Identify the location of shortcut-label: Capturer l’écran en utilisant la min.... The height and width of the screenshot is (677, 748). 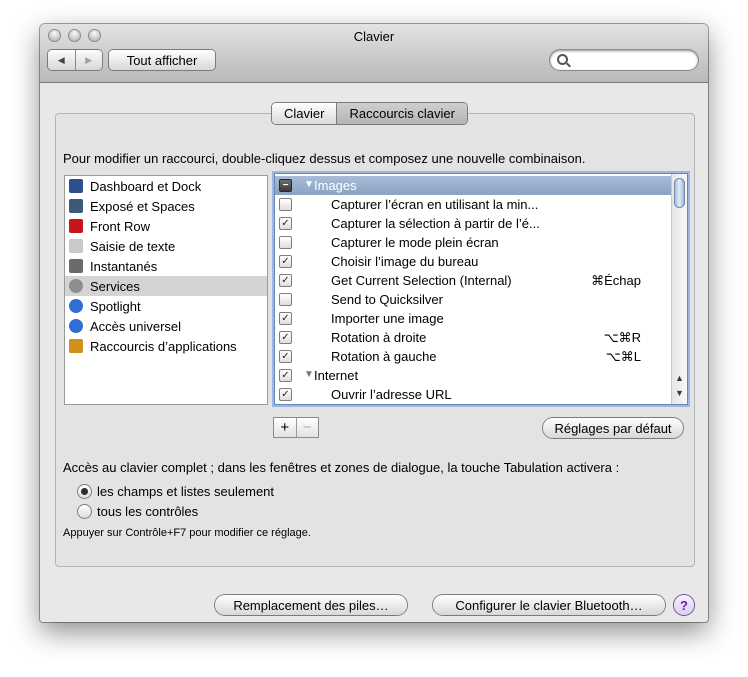
(435, 204).